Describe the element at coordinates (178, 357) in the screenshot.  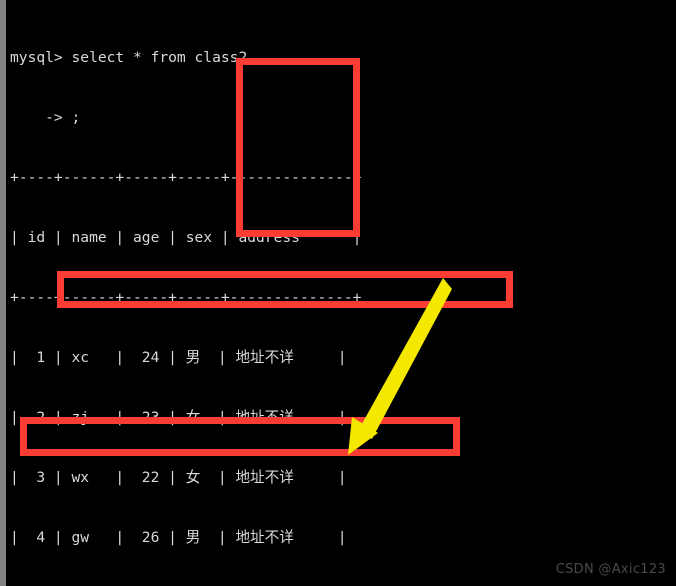
I see `terminal-line: | 1 | xc | 24 | 男 | 地址不详 |` at that location.